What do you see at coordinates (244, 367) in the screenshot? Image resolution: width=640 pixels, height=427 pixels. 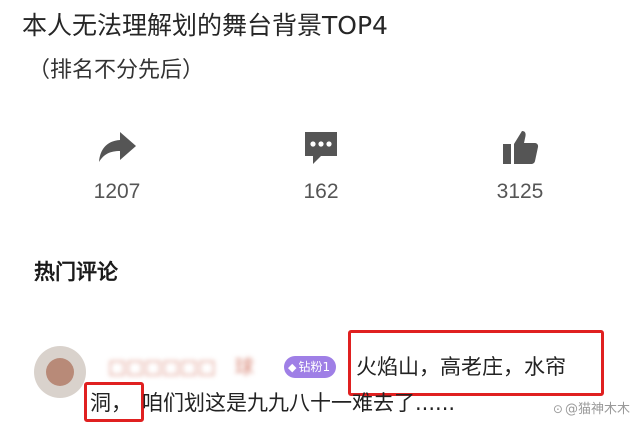 I see `username-visible: 球` at bounding box center [244, 367].